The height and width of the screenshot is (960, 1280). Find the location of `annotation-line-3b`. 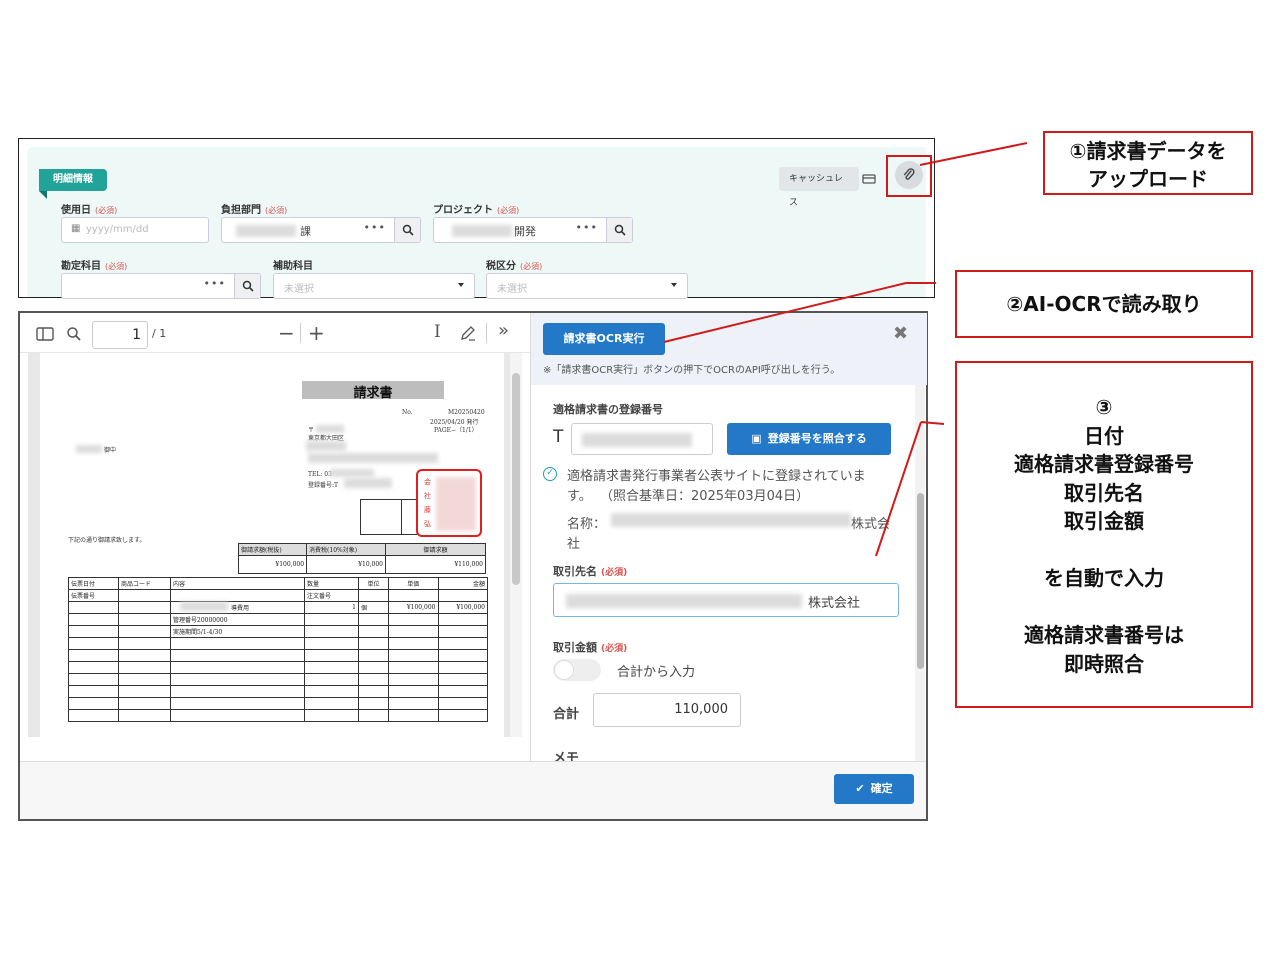

annotation-line-3b is located at coordinates (932, 423).